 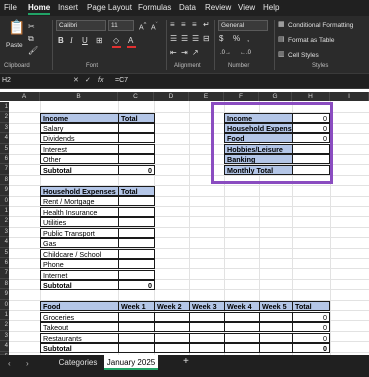 I want to click on cell: Week 2, so click(x=172, y=306).